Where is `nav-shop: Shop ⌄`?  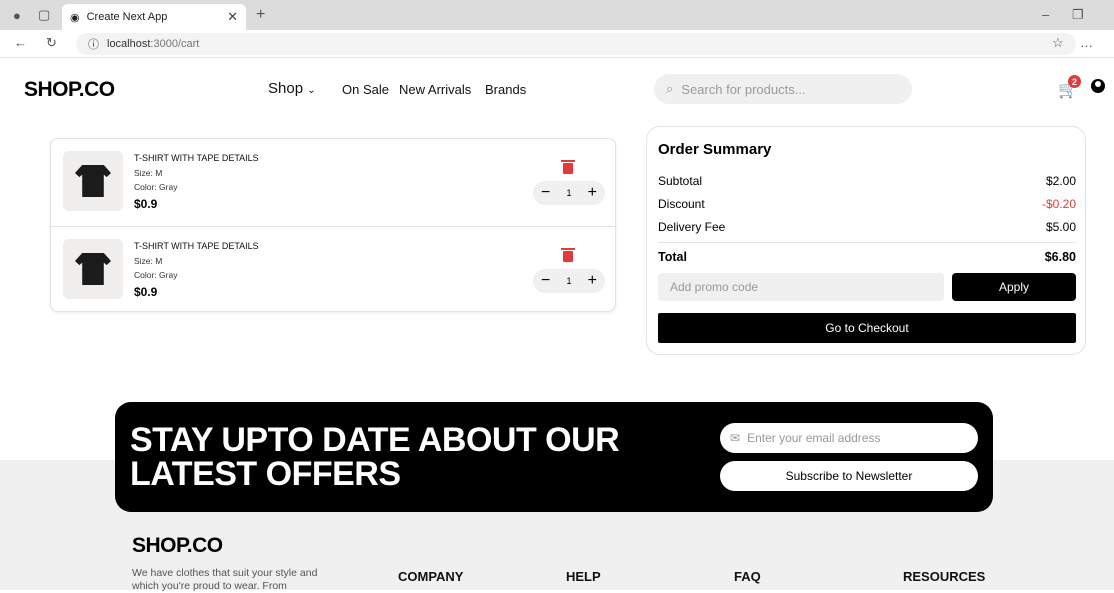 nav-shop: Shop ⌄ is located at coordinates (292, 88).